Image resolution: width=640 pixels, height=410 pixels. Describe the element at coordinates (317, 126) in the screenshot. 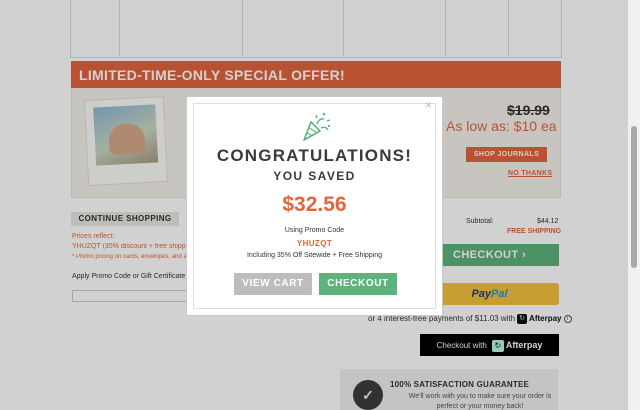

I see `party-popper-icon` at that location.